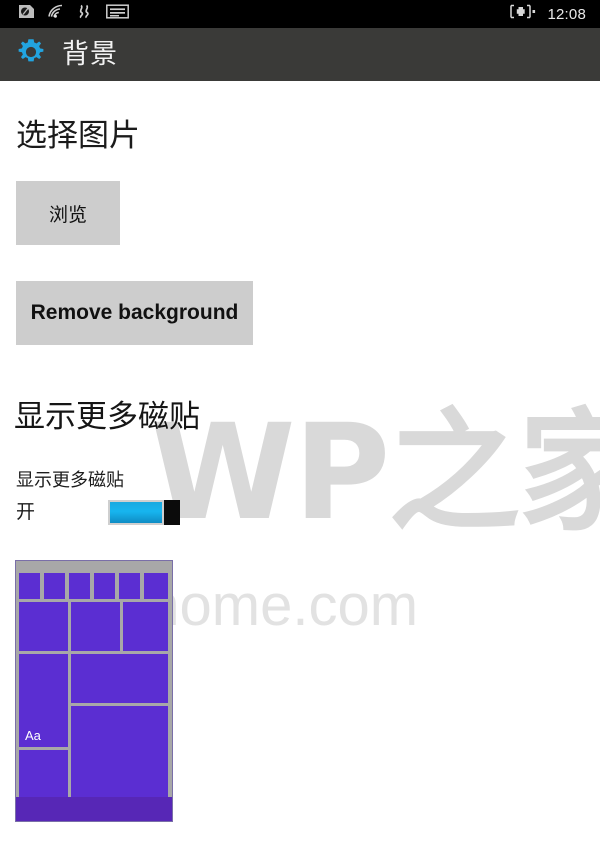  What do you see at coordinates (33, 735) in the screenshot?
I see `preview-tile-label: Aa` at bounding box center [33, 735].